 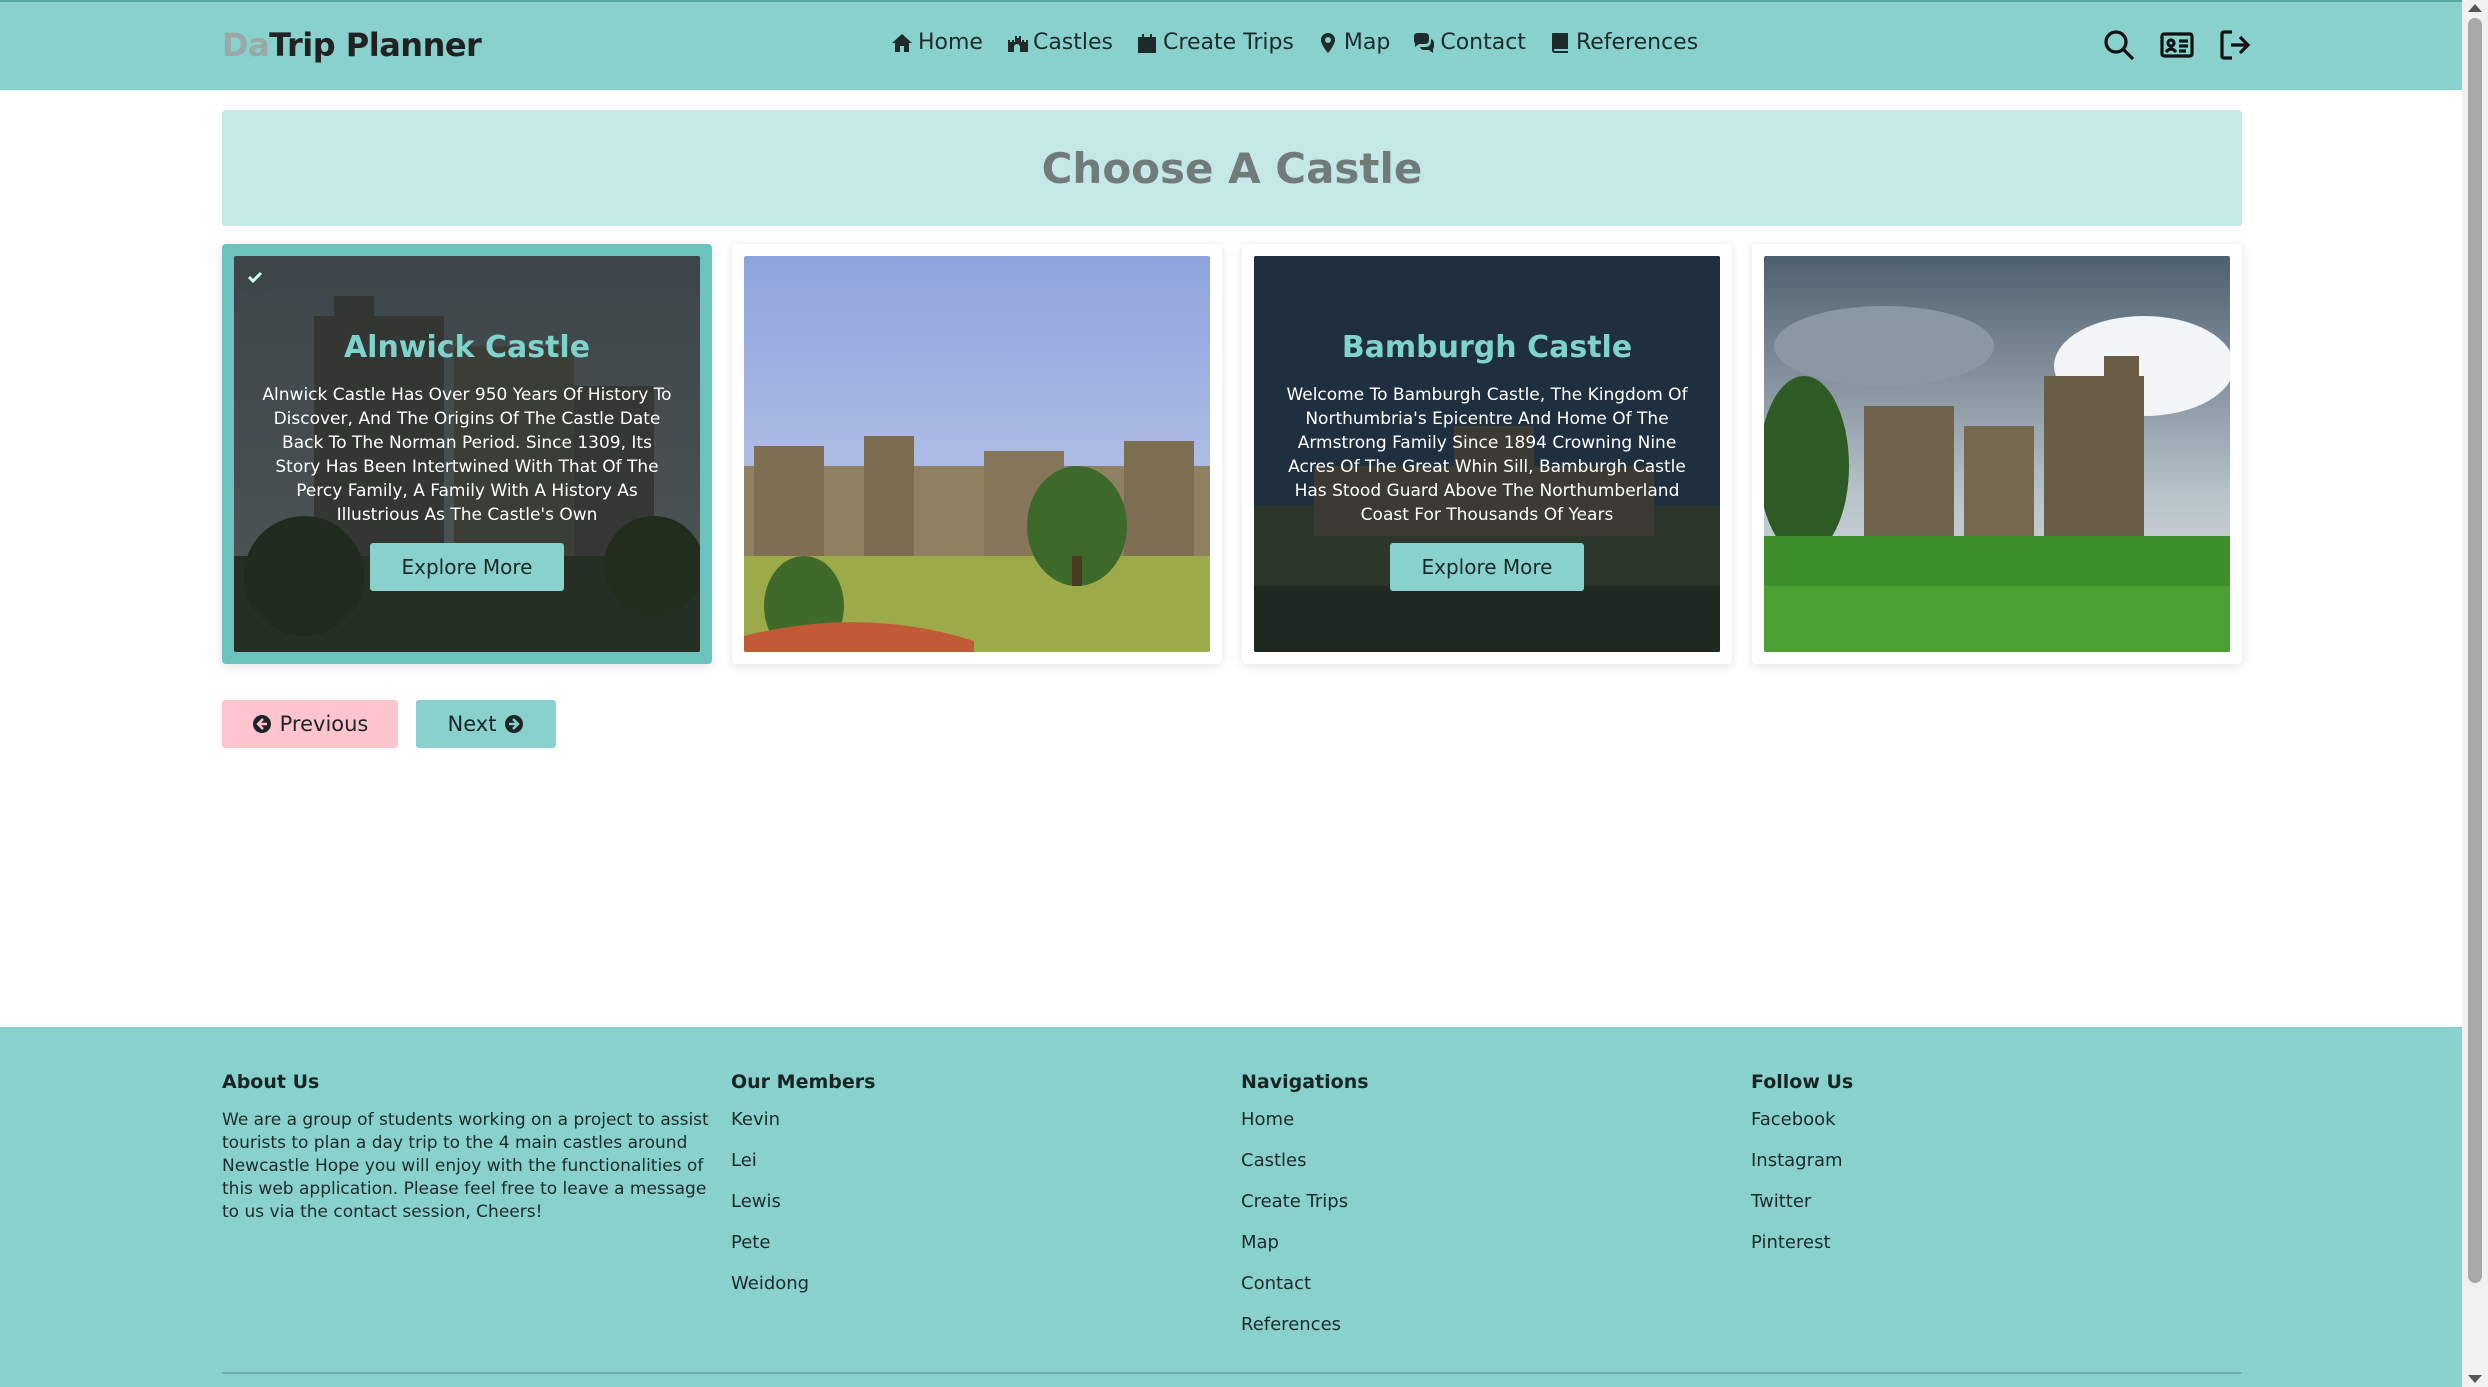 What do you see at coordinates (1487, 347) in the screenshot?
I see `card-title: Bamburgh Castle` at bounding box center [1487, 347].